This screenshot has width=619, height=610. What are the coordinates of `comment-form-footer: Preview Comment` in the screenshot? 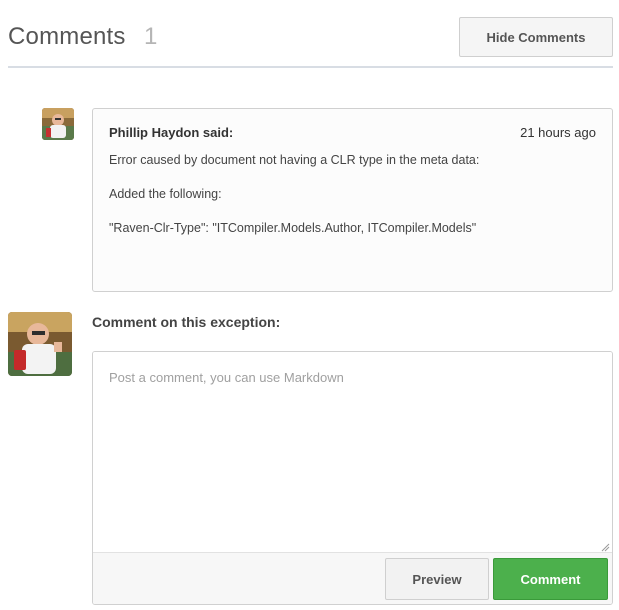 It's located at (352, 578).